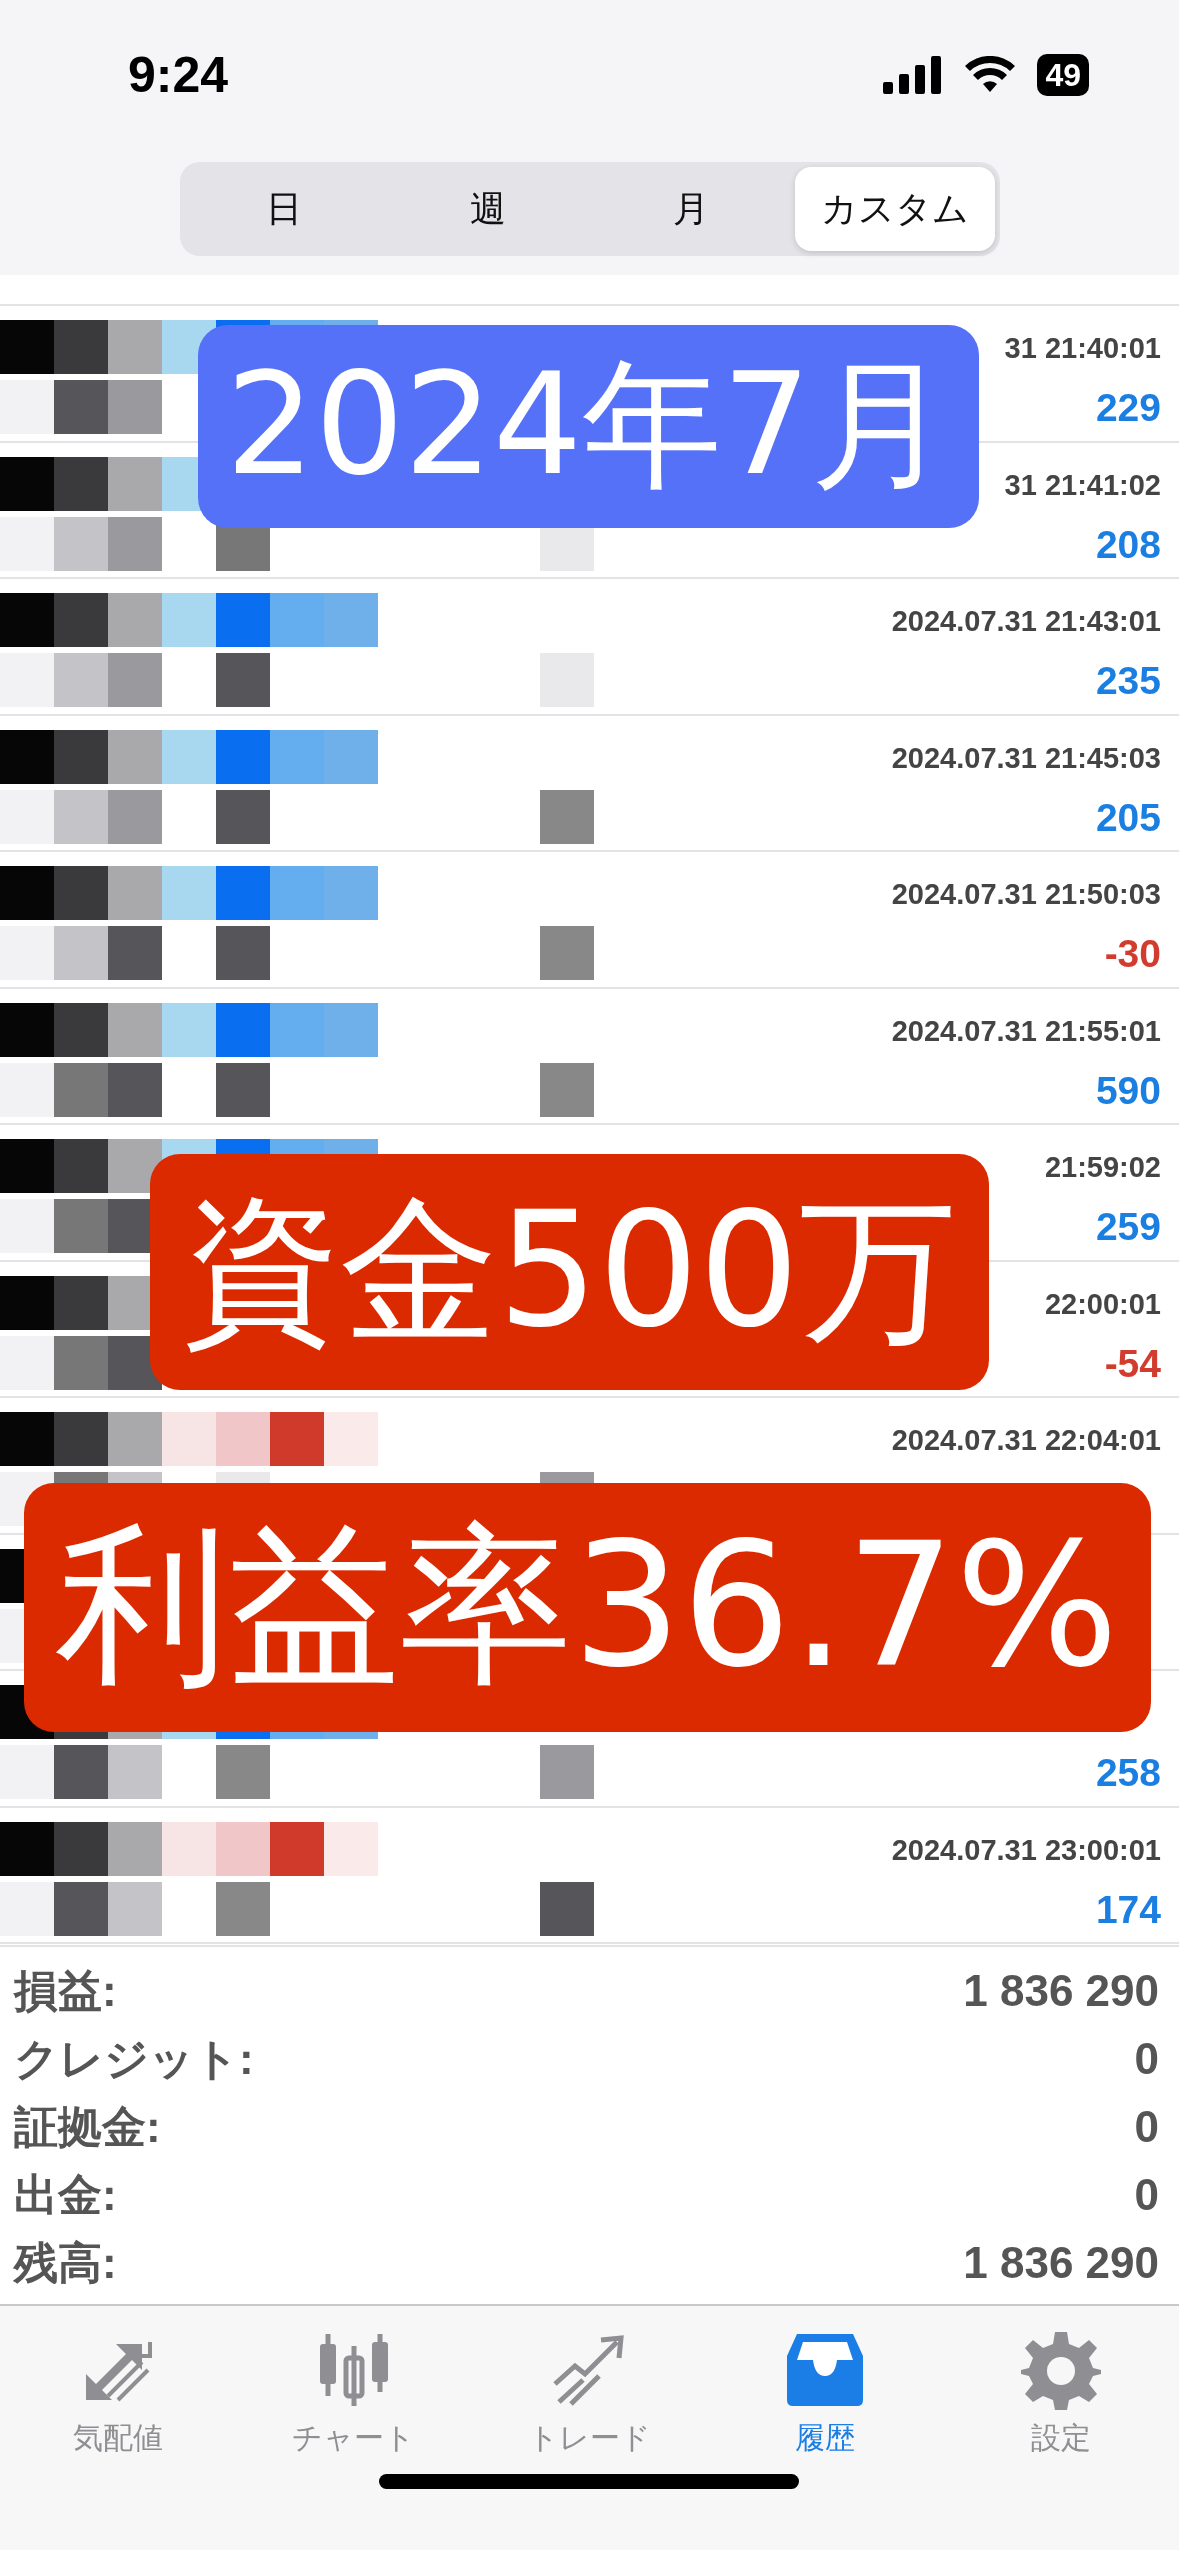 Image resolution: width=1179 pixels, height=2550 pixels. Describe the element at coordinates (1132, 954) in the screenshot. I see `profit-value: -30` at that location.